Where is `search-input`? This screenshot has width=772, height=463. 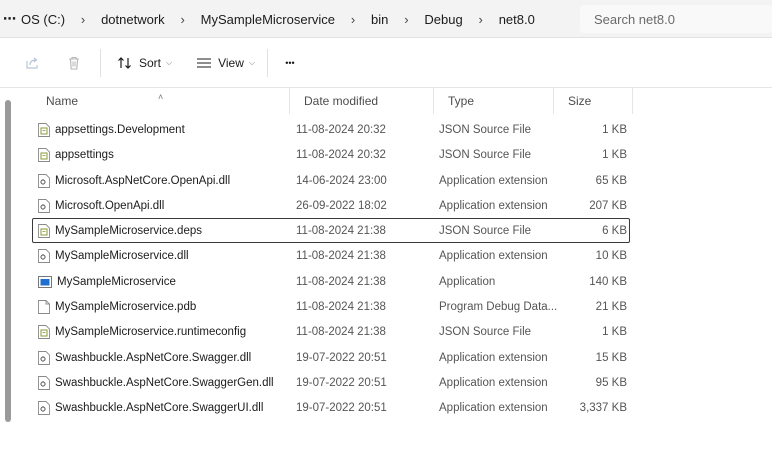
search-input is located at coordinates (679, 19).